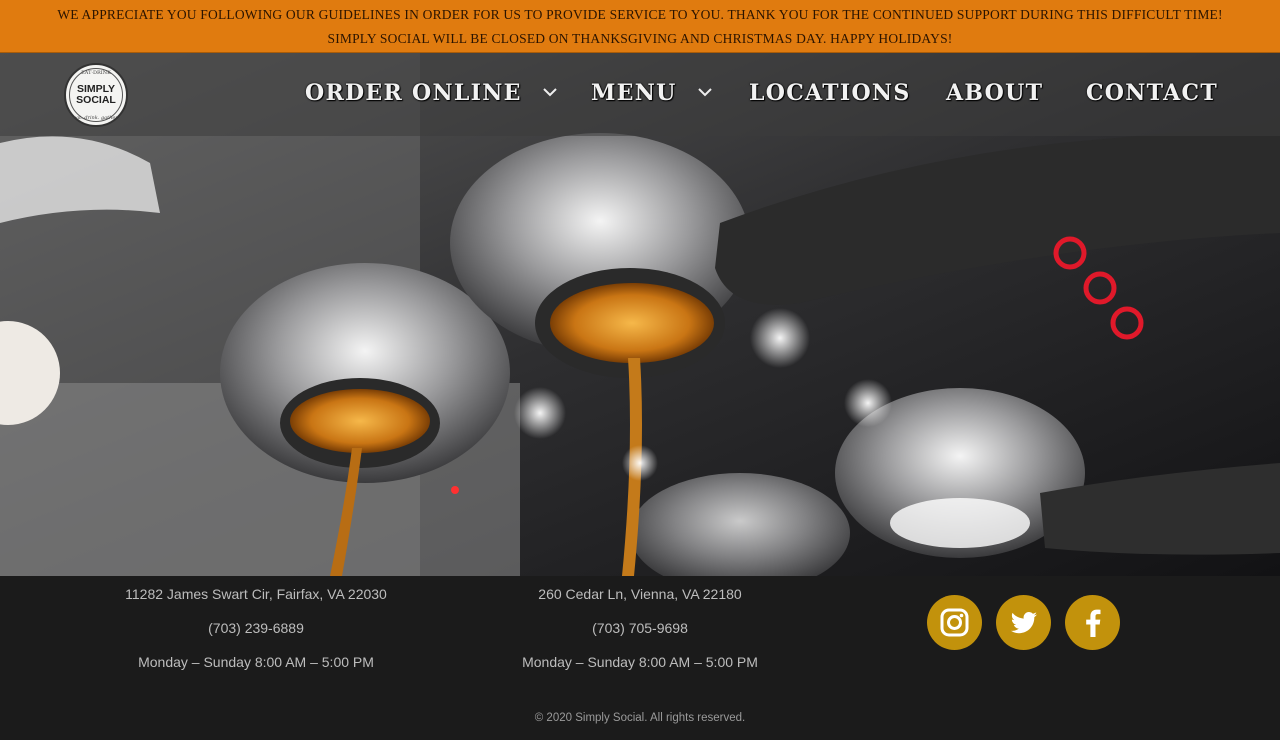 The image size is (1280, 740). What do you see at coordinates (413, 93) in the screenshot?
I see `nav-order-online-label: ORDER ONLINE` at bounding box center [413, 93].